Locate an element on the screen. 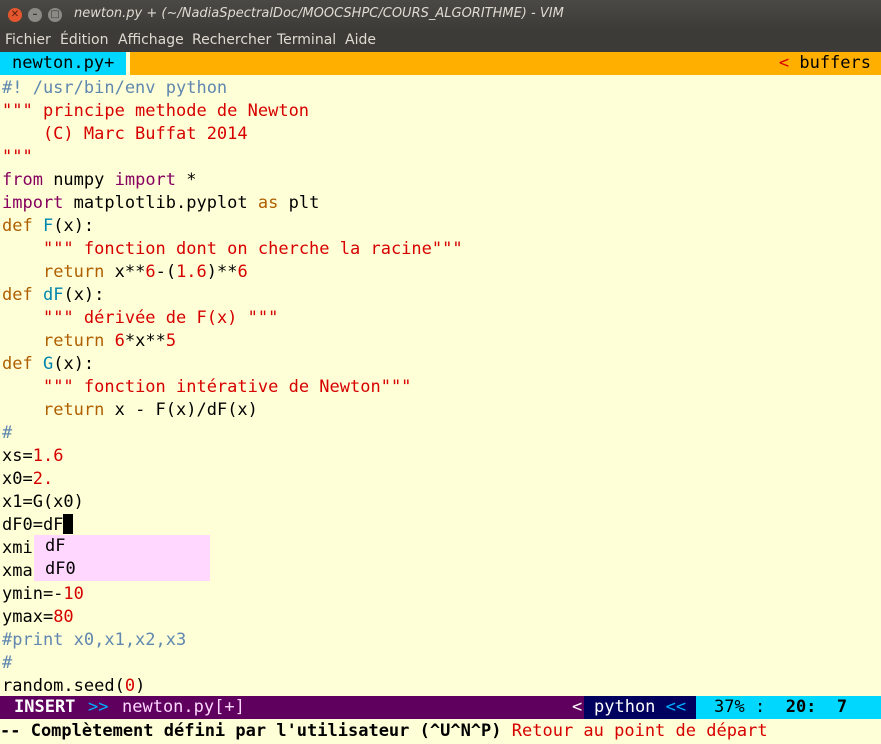  filetype-label: python is located at coordinates (625, 707).